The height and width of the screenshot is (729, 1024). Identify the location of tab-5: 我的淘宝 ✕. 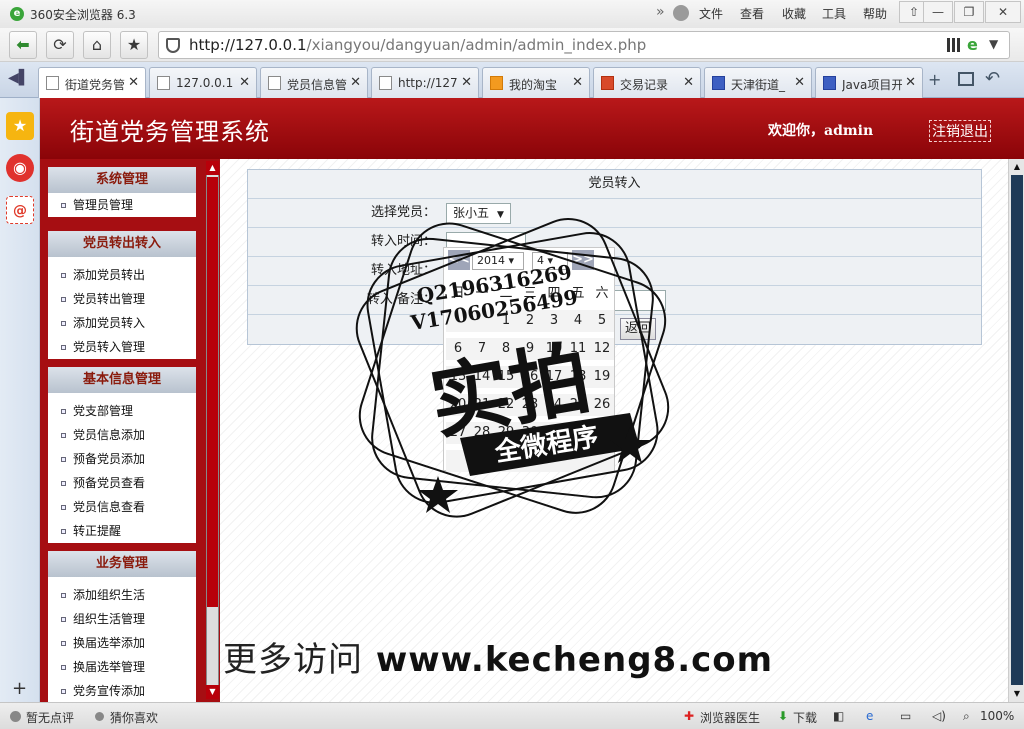
(536, 82).